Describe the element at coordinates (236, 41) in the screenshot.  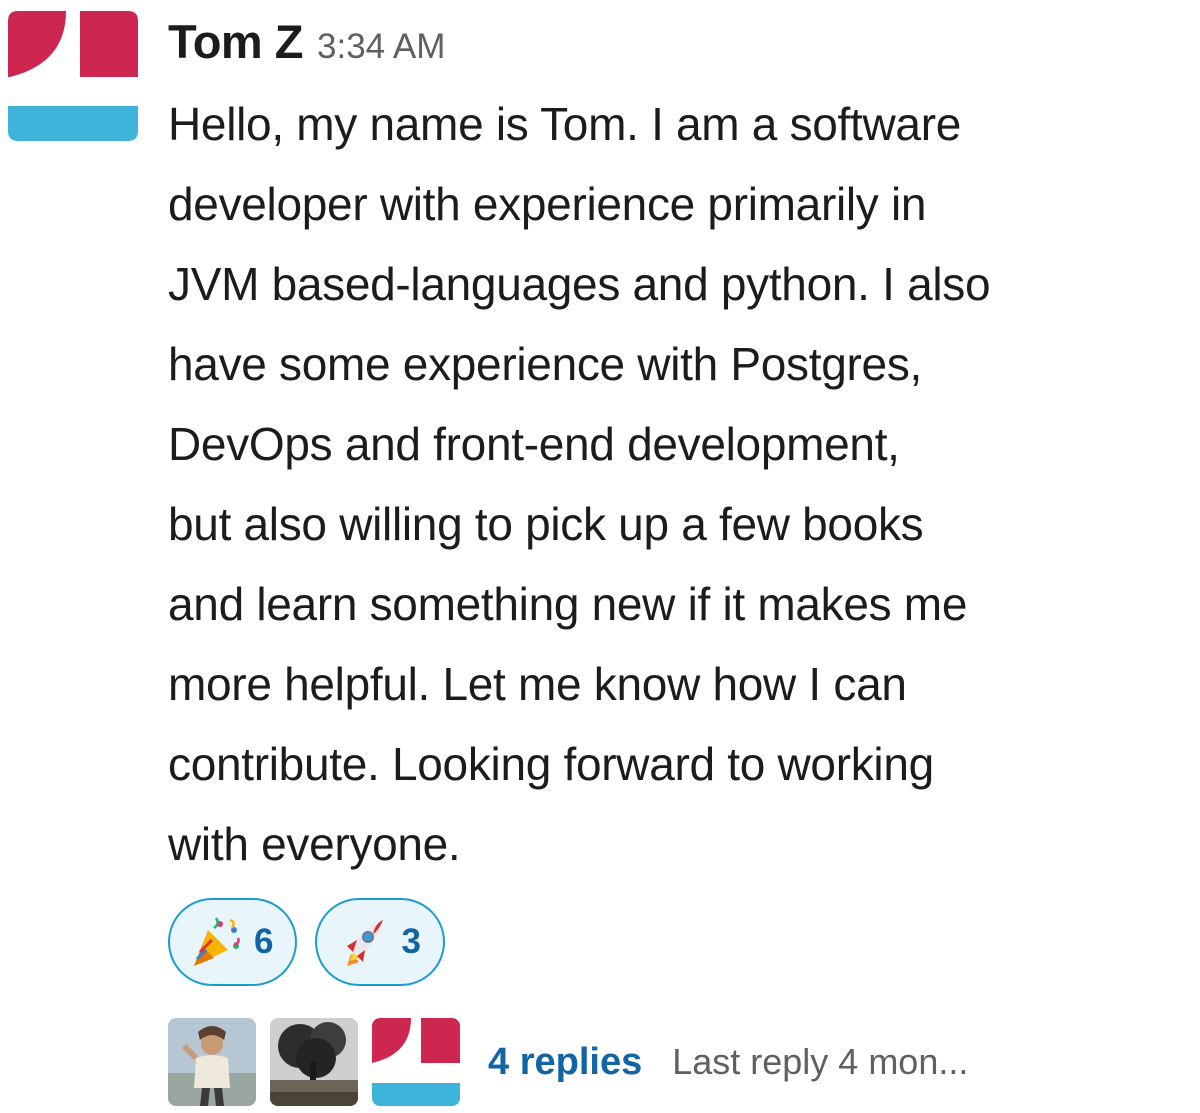
I see `sender-name: Tom Z` at that location.